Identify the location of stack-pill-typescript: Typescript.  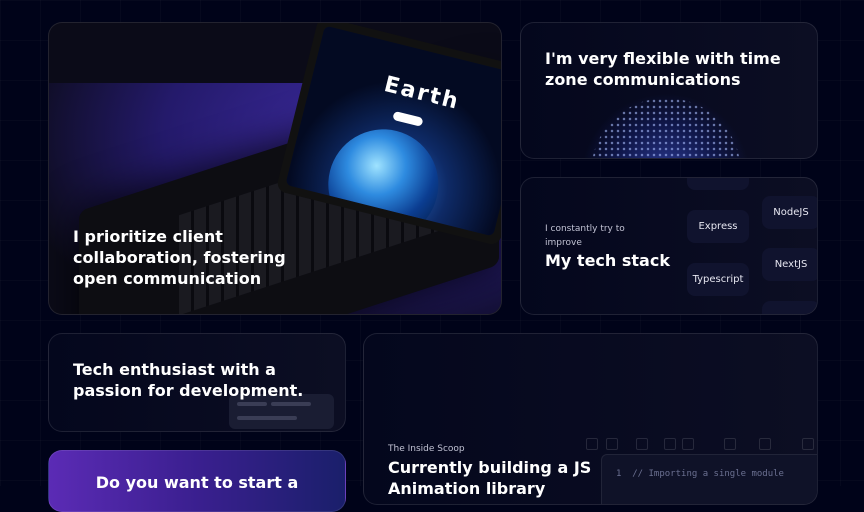
(718, 279).